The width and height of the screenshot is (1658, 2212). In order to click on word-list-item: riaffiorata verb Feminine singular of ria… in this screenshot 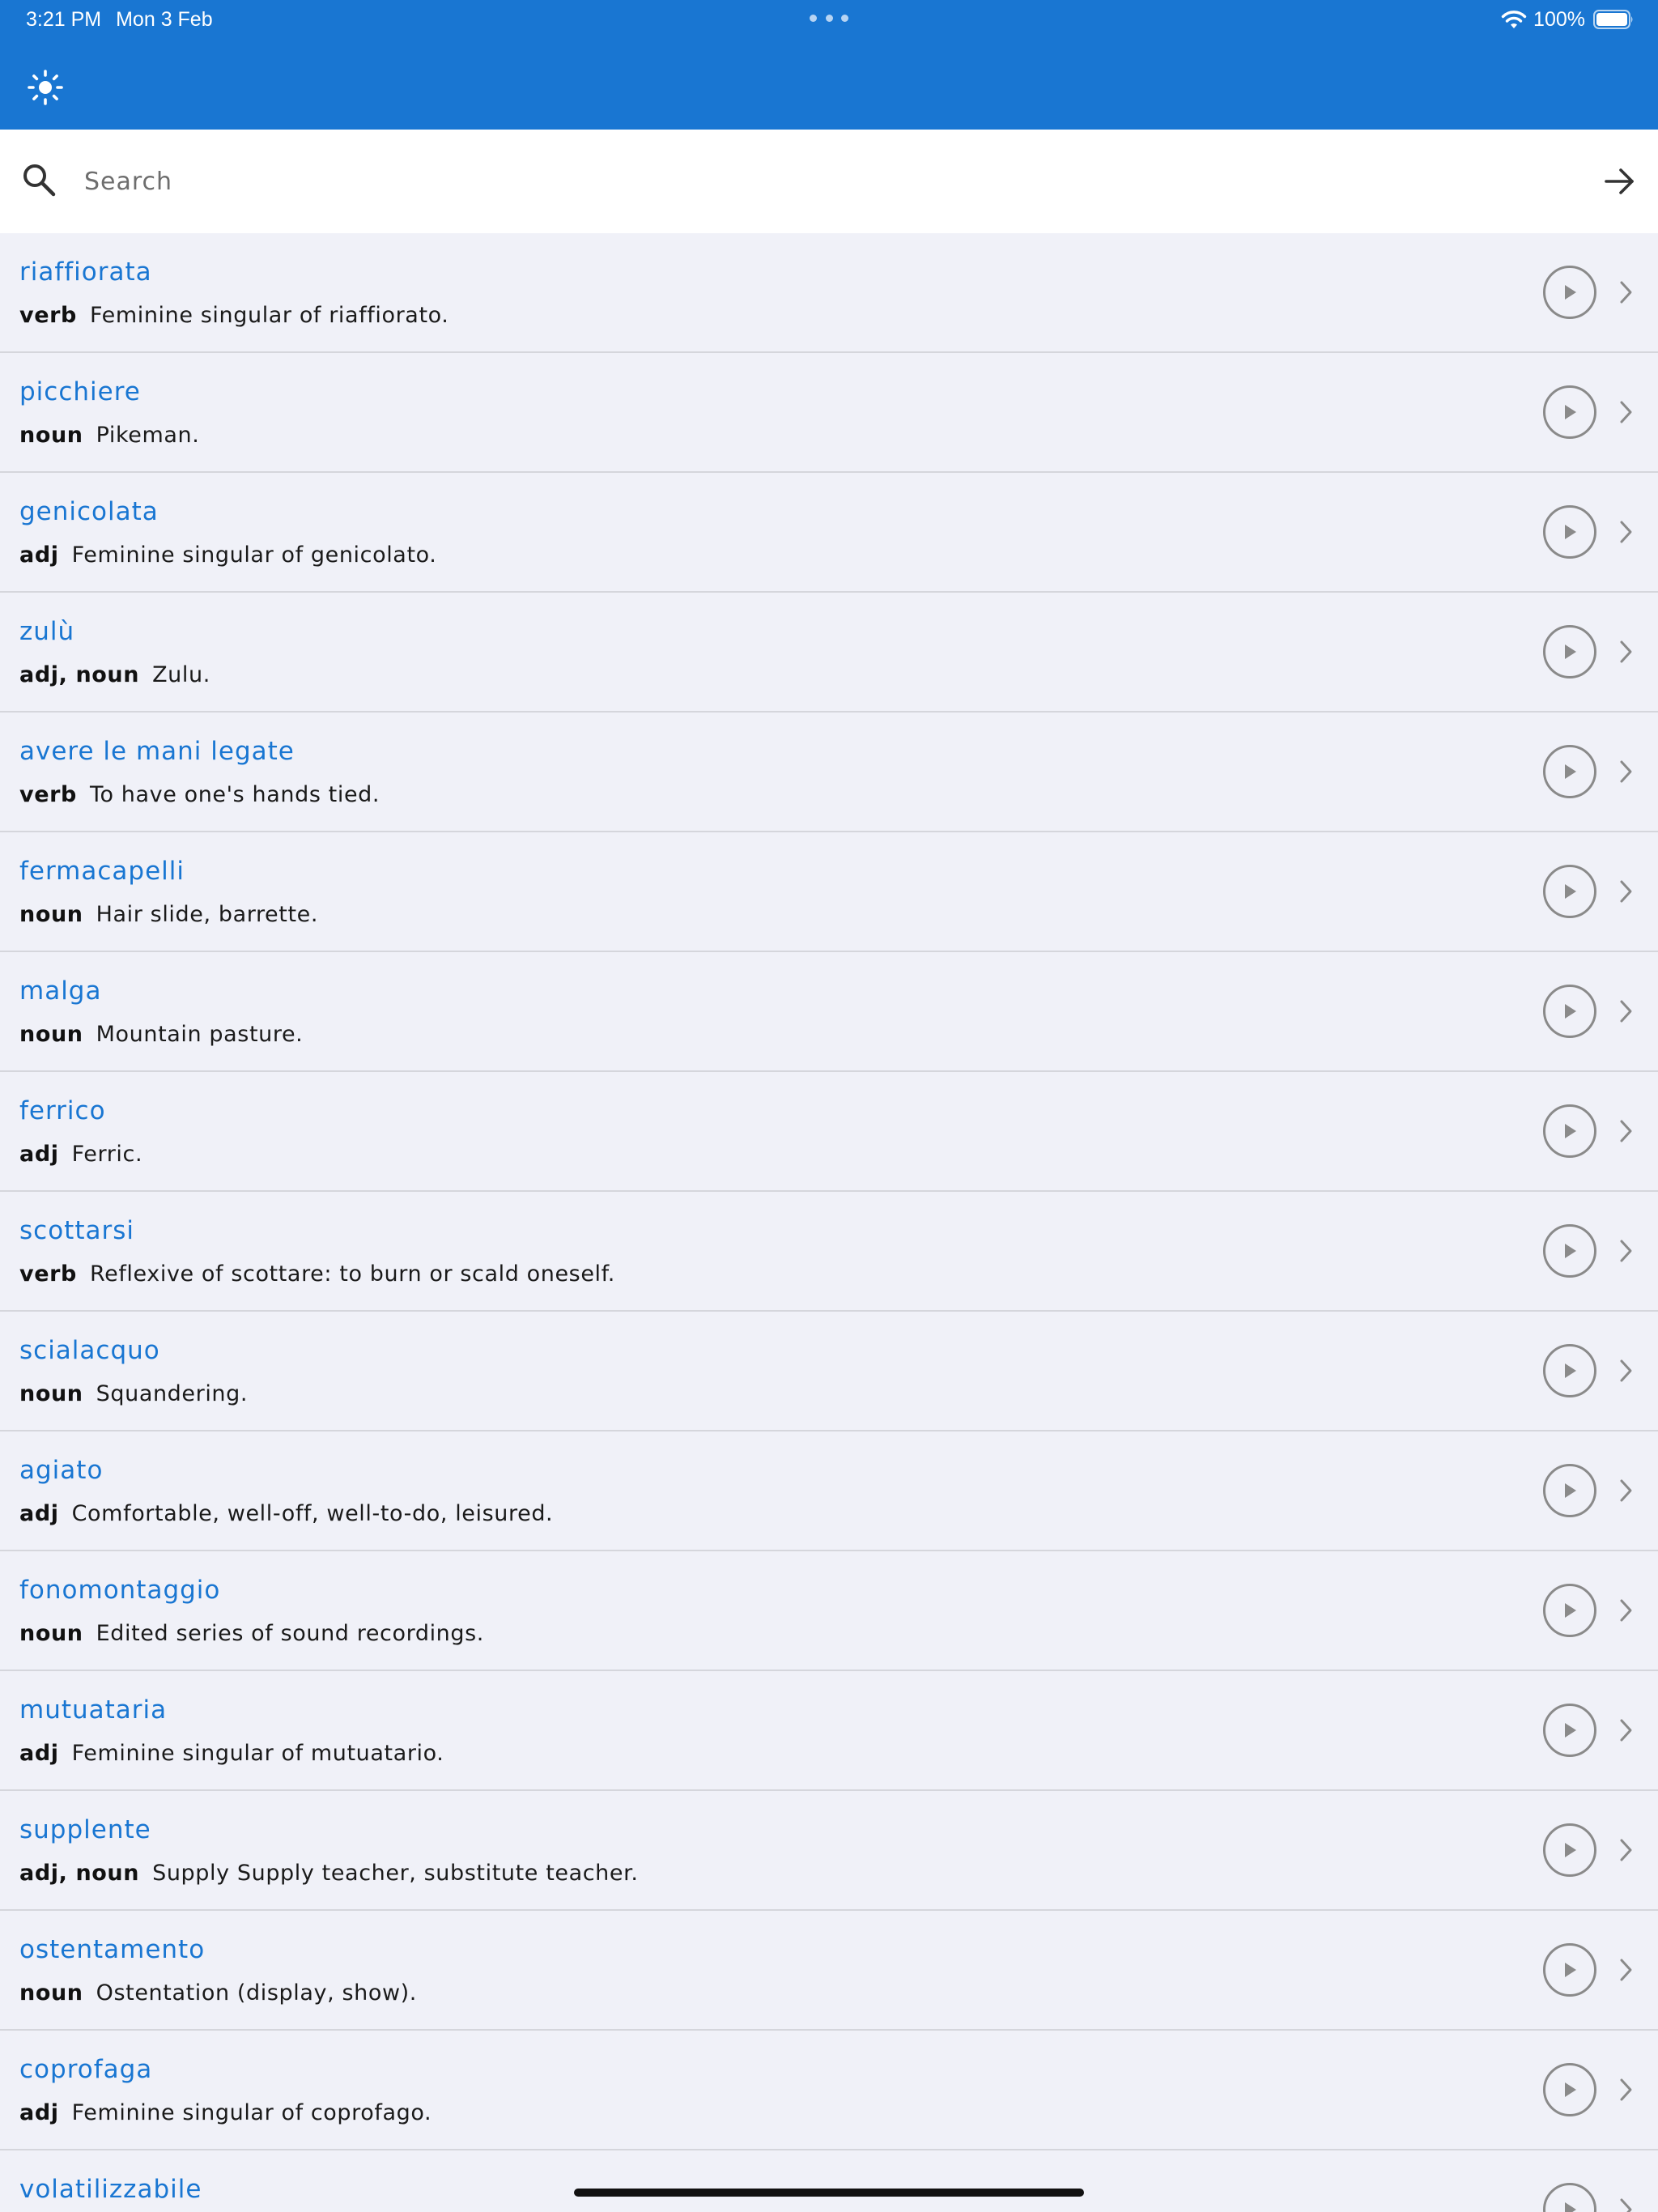, I will do `click(829, 293)`.